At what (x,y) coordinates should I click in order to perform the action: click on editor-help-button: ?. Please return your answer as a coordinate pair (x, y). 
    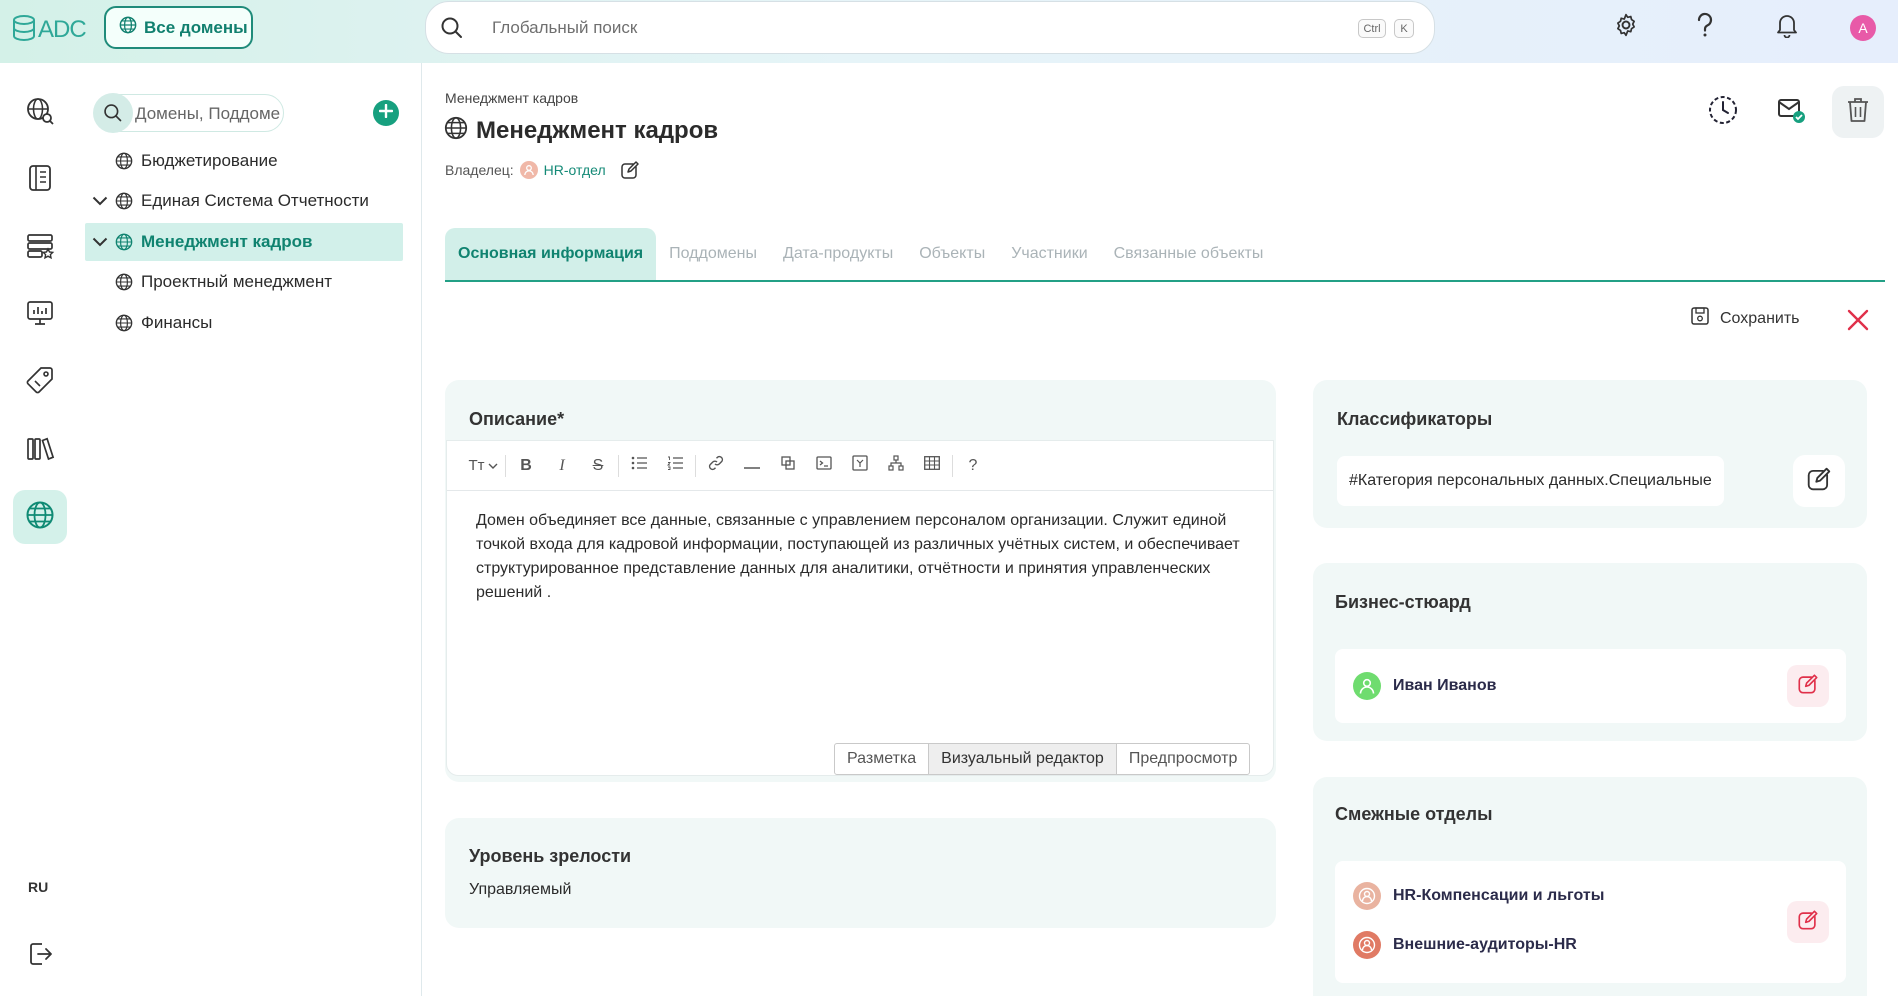
    Looking at the image, I should click on (973, 466).